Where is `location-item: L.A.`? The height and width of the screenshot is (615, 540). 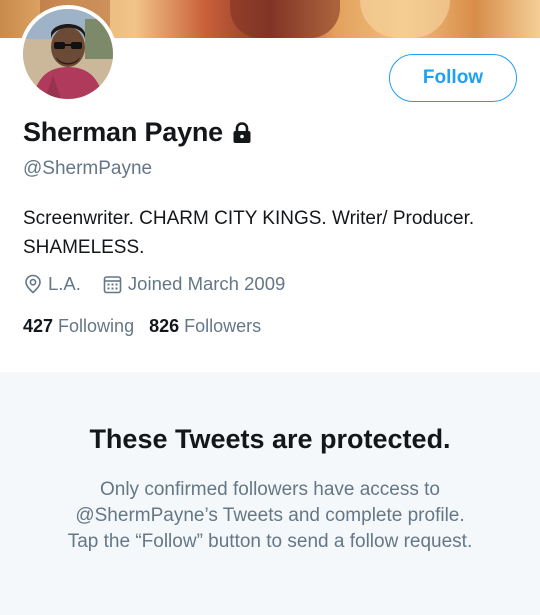
location-item: L.A. is located at coordinates (52, 284).